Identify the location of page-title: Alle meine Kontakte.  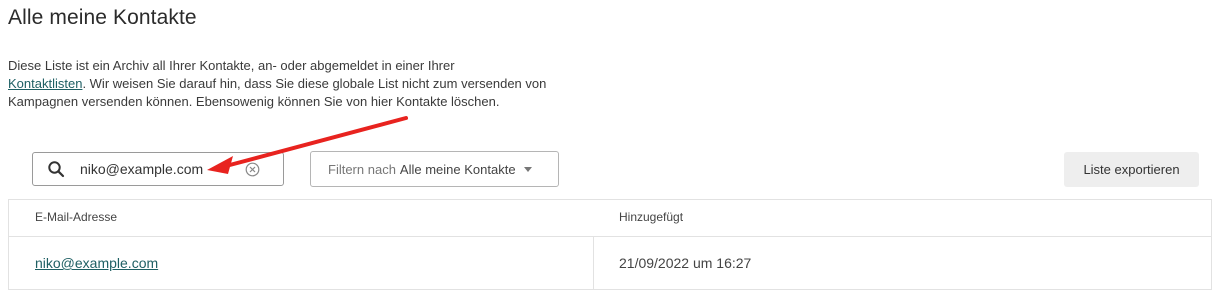
(102, 17).